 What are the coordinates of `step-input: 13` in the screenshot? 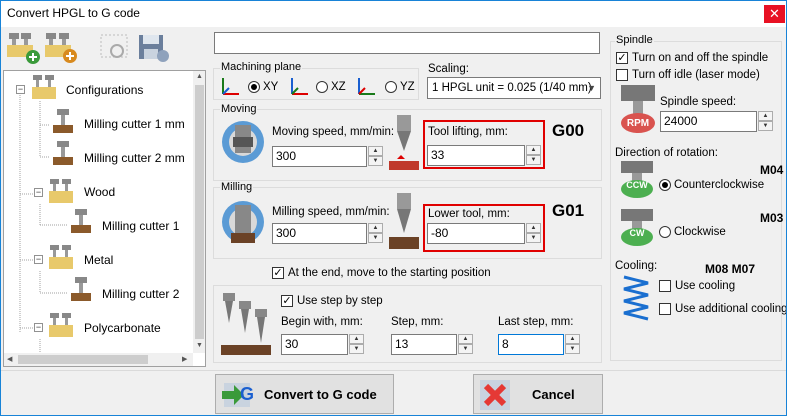 It's located at (424, 344).